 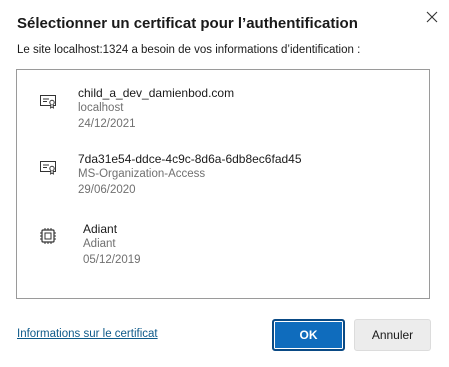 What do you see at coordinates (112, 260) in the screenshot?
I see `certificate-date: 05/12/2019` at bounding box center [112, 260].